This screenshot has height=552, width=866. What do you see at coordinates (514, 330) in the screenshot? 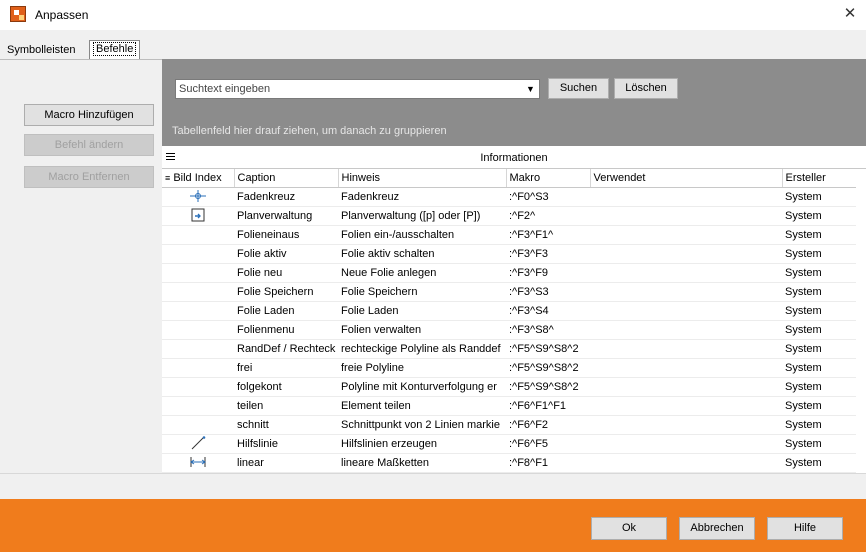
I see `table-row: Folienmenu Folien verwalten:^F3^S8^ System` at bounding box center [514, 330].